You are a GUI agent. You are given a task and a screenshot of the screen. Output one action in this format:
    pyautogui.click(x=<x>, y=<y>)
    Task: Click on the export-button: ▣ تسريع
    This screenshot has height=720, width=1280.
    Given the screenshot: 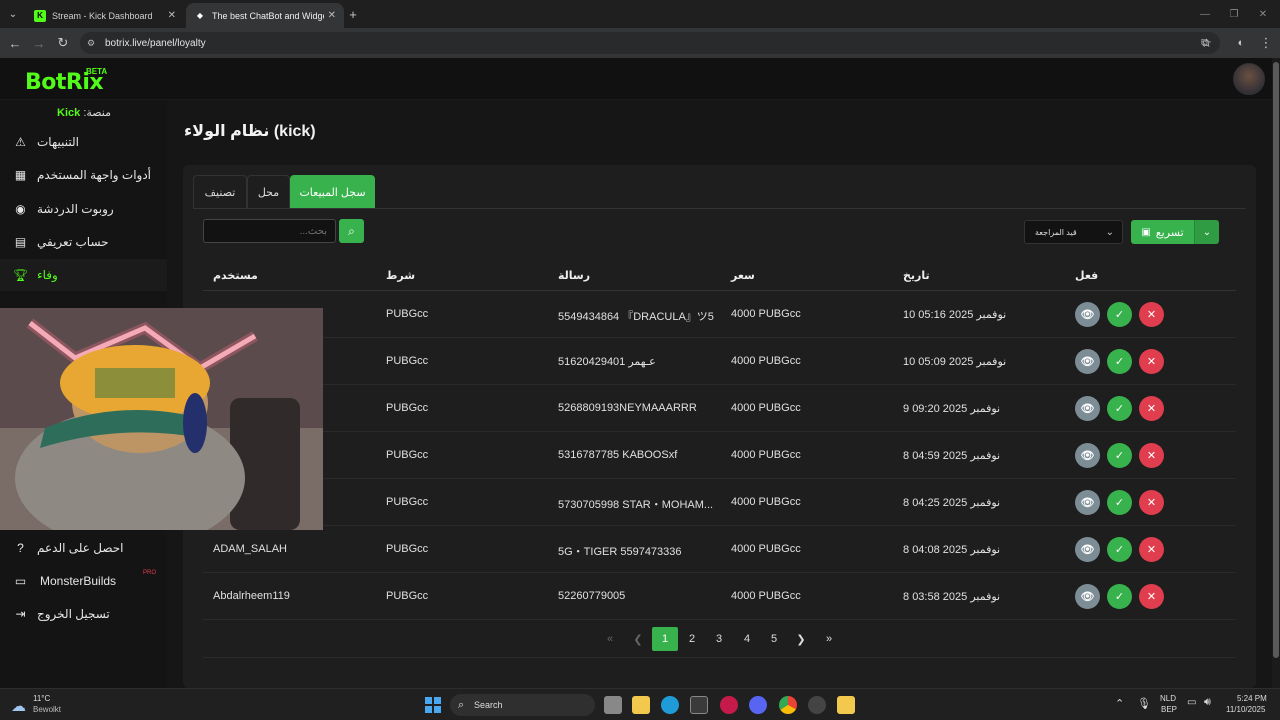 What is the action you would take?
    pyautogui.click(x=1162, y=232)
    